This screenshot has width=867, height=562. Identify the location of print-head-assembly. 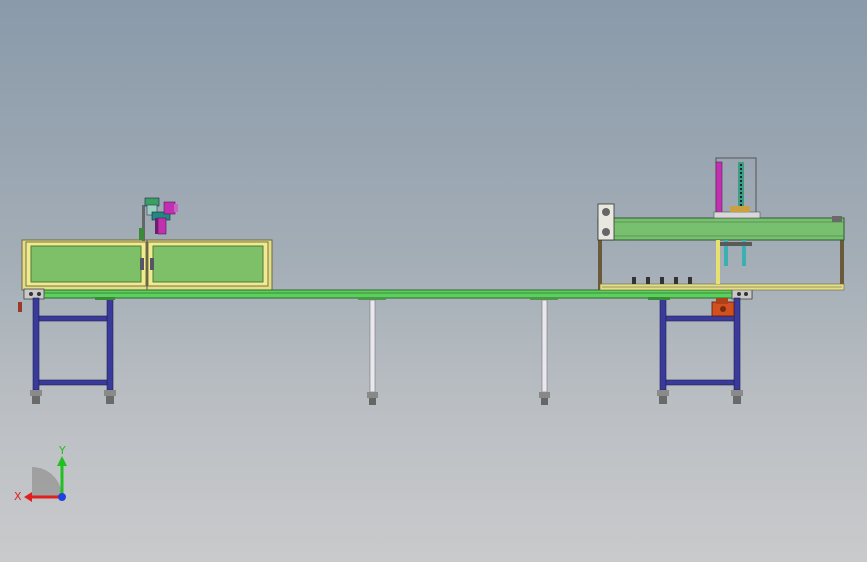
(158, 219).